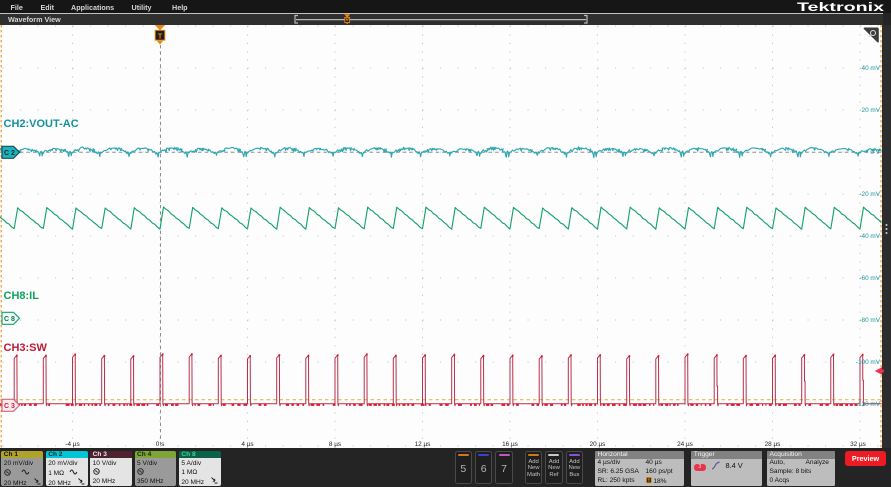 This screenshot has height=487, width=891. Describe the element at coordinates (335, 444) in the screenshot. I see `svg-text: 8 µs` at that location.